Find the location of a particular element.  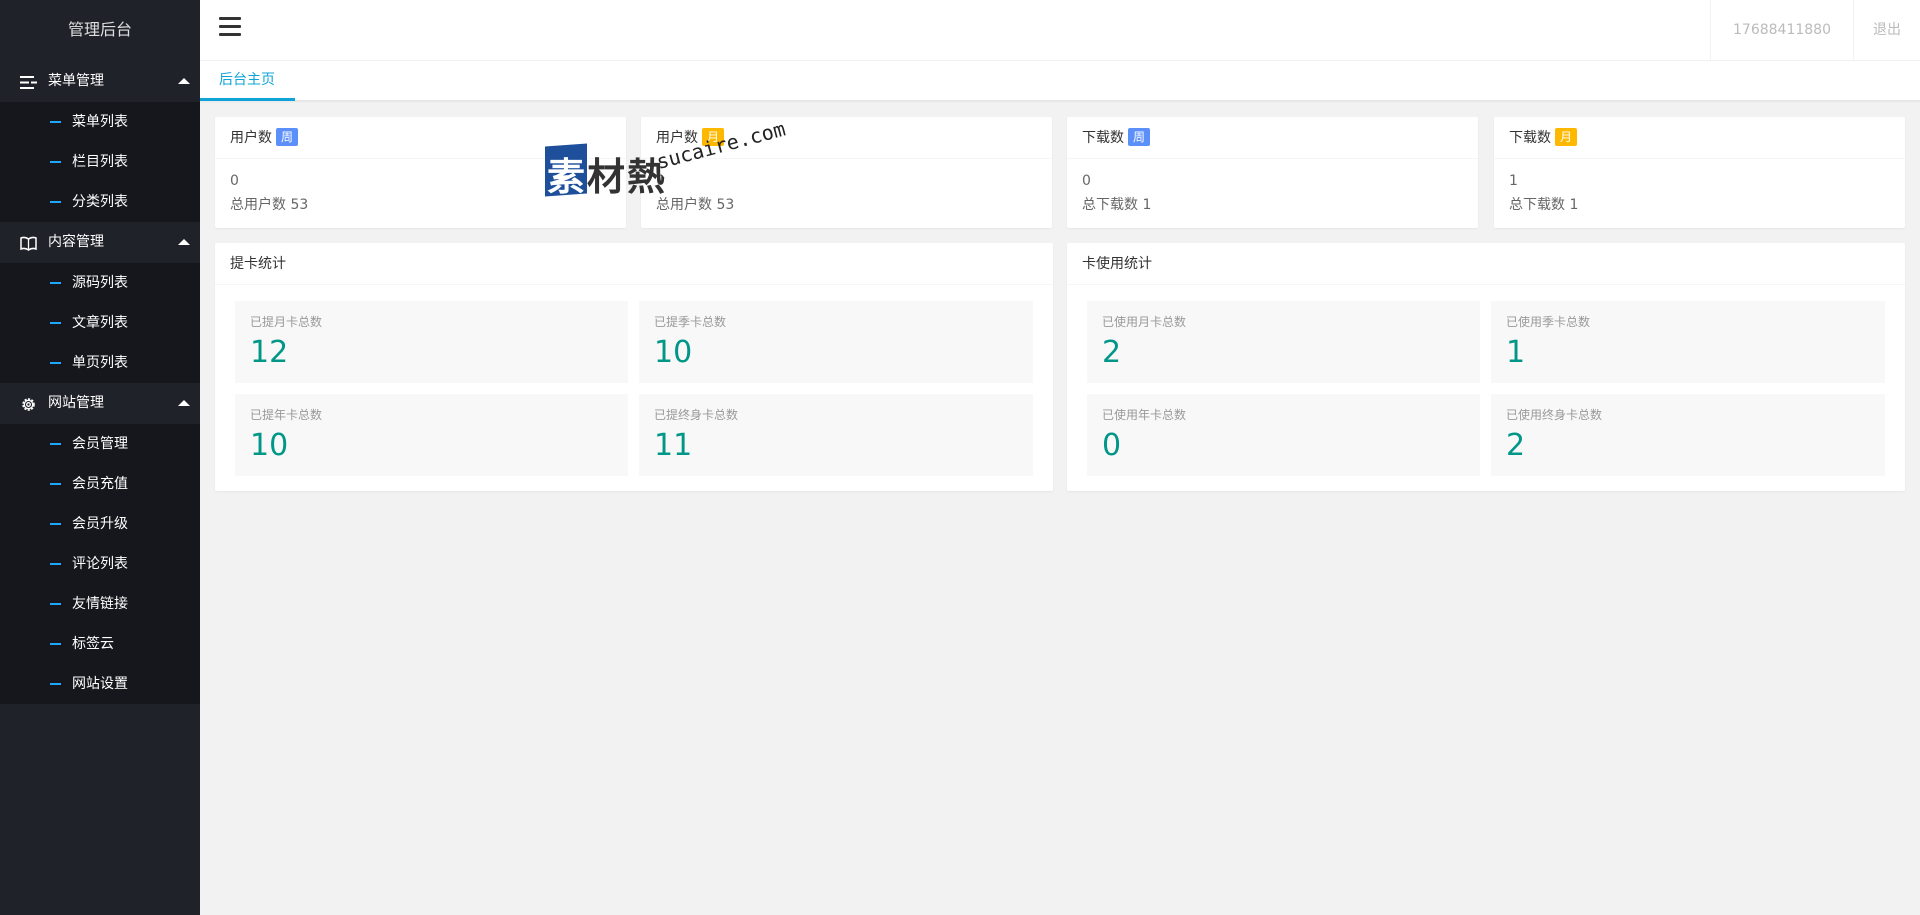

watermark: 素 材 熱 sucaire.com is located at coordinates (670, 159).